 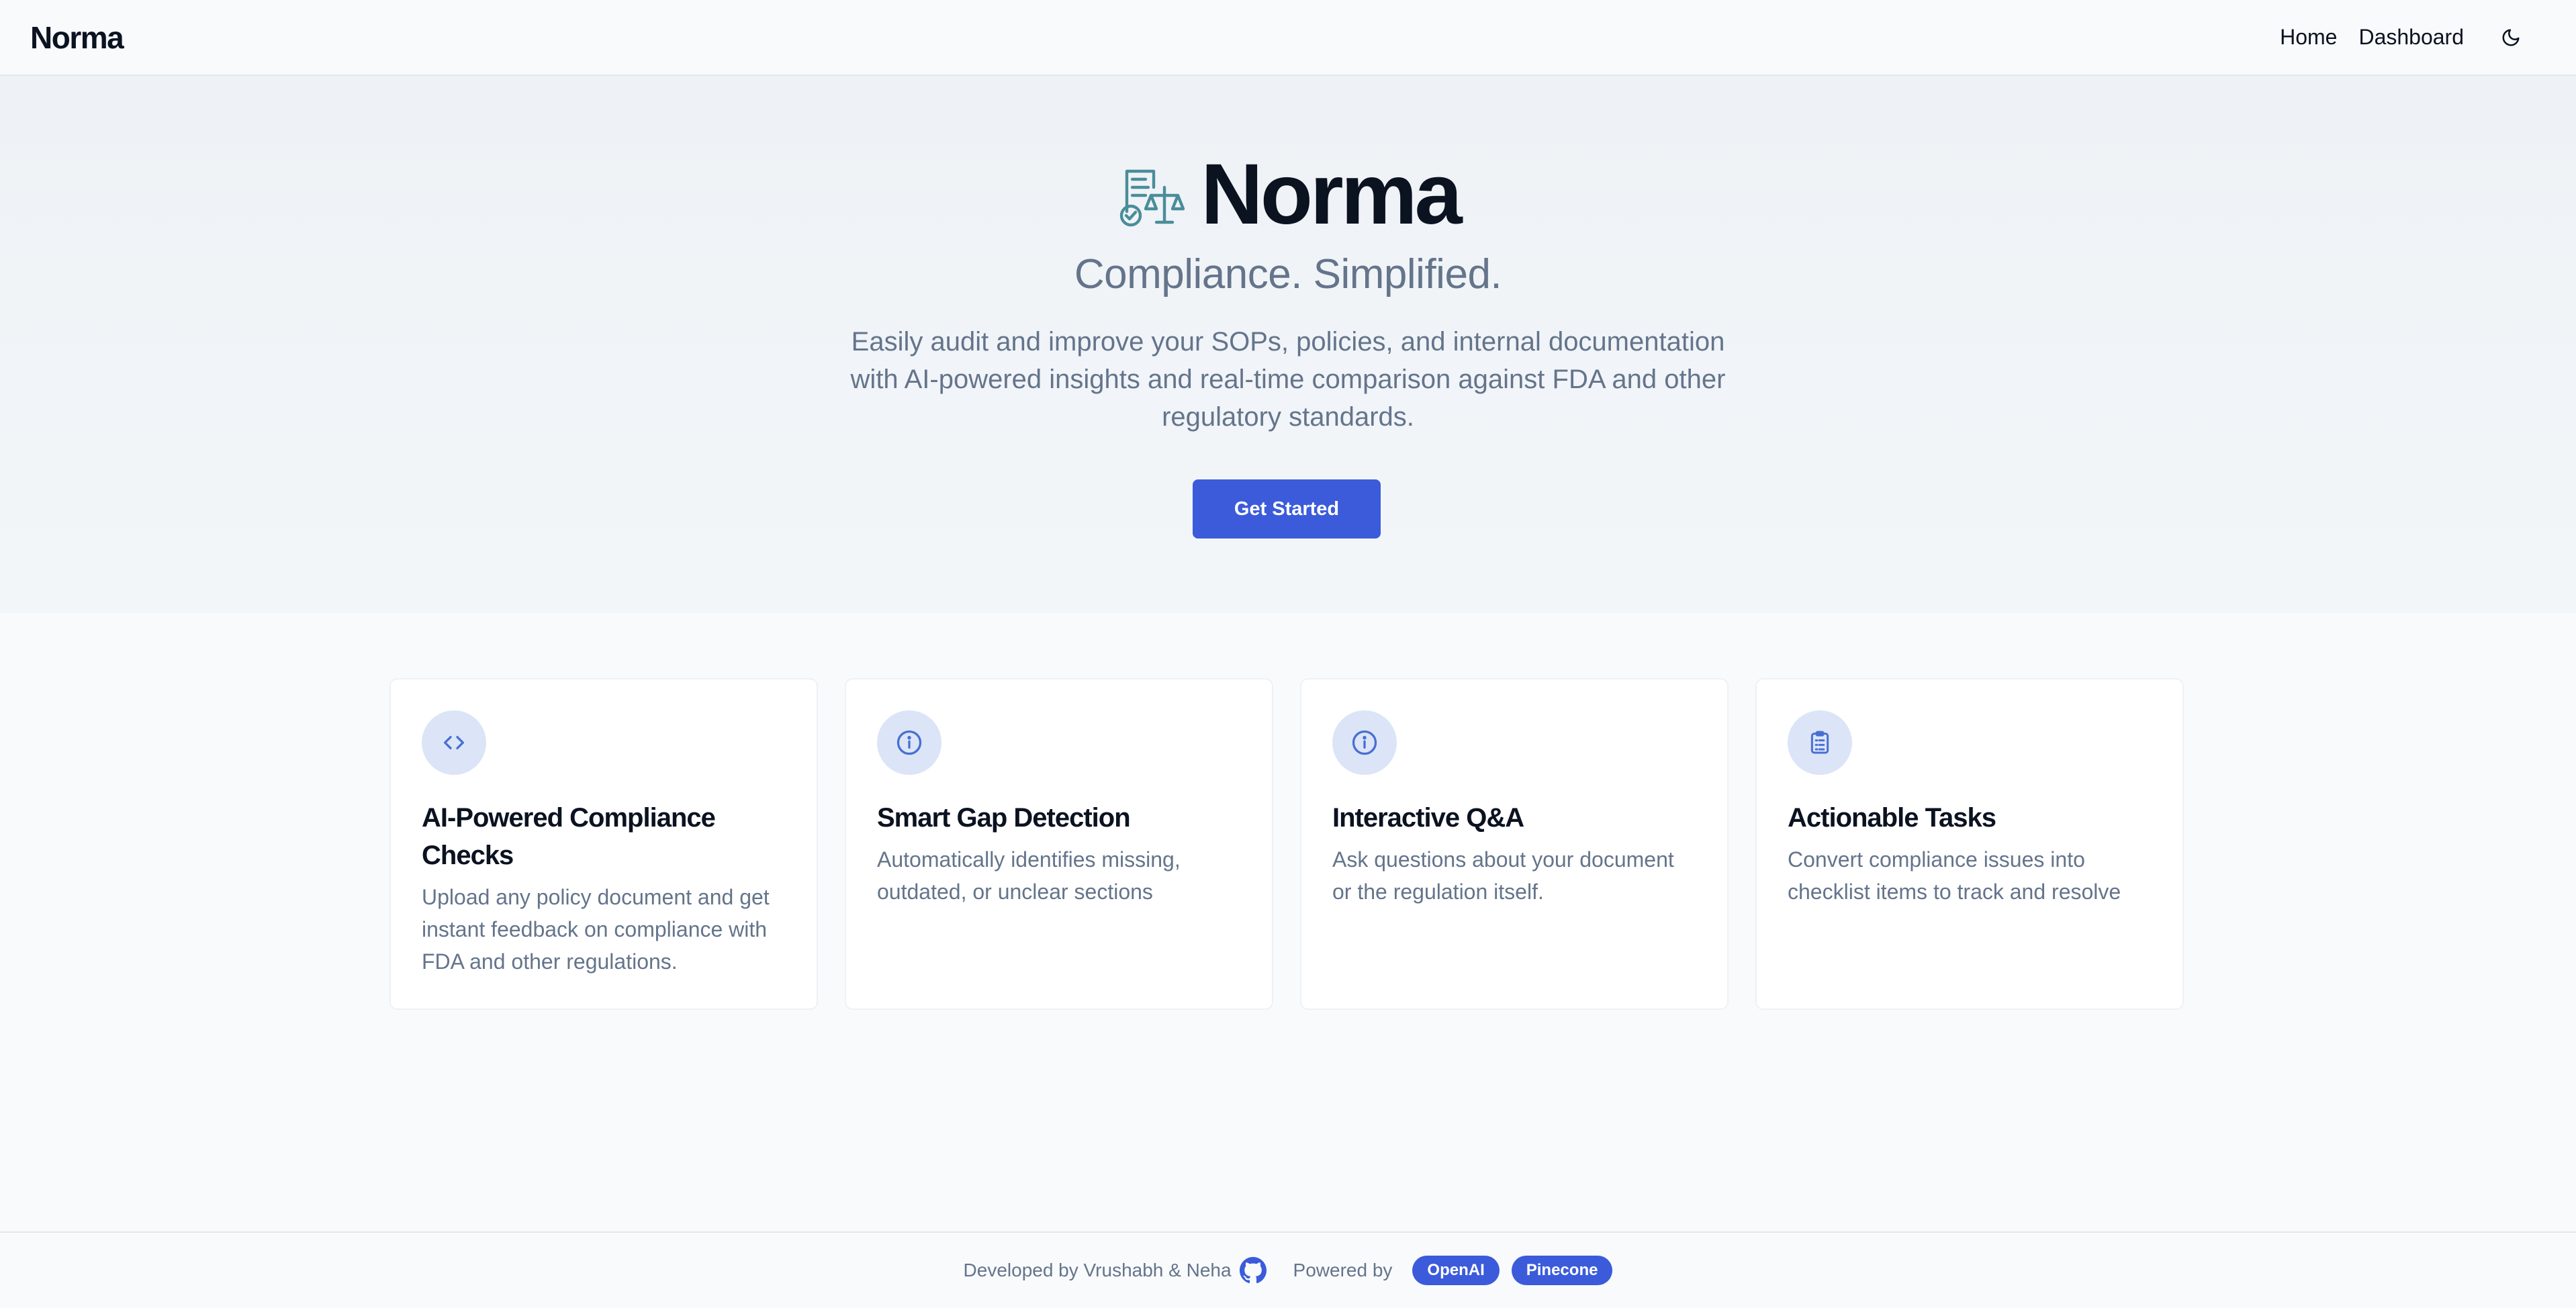 What do you see at coordinates (1288, 274) in the screenshot?
I see `hero-tagline: Compliance. Simplified.` at bounding box center [1288, 274].